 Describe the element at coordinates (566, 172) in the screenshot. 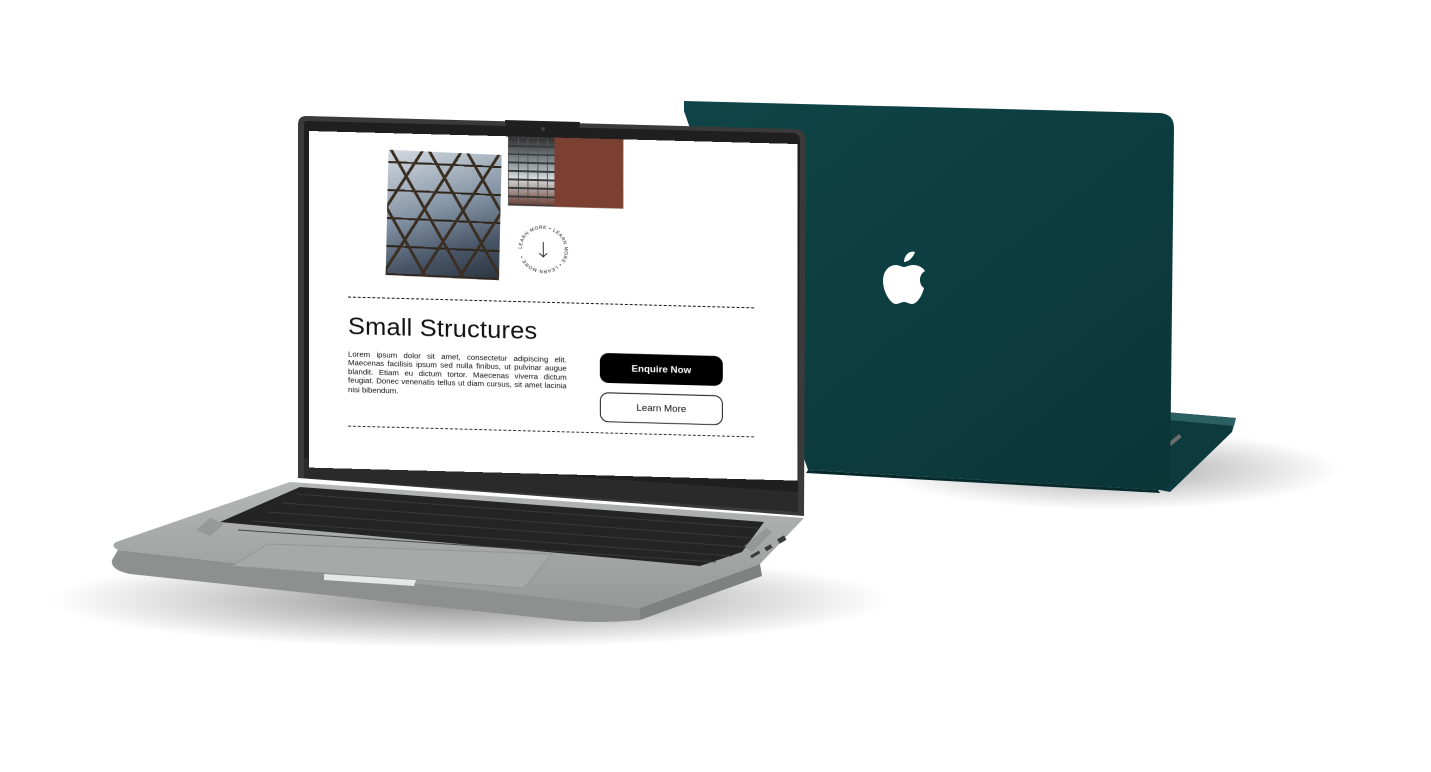

I see `industrial-hall-photo` at that location.